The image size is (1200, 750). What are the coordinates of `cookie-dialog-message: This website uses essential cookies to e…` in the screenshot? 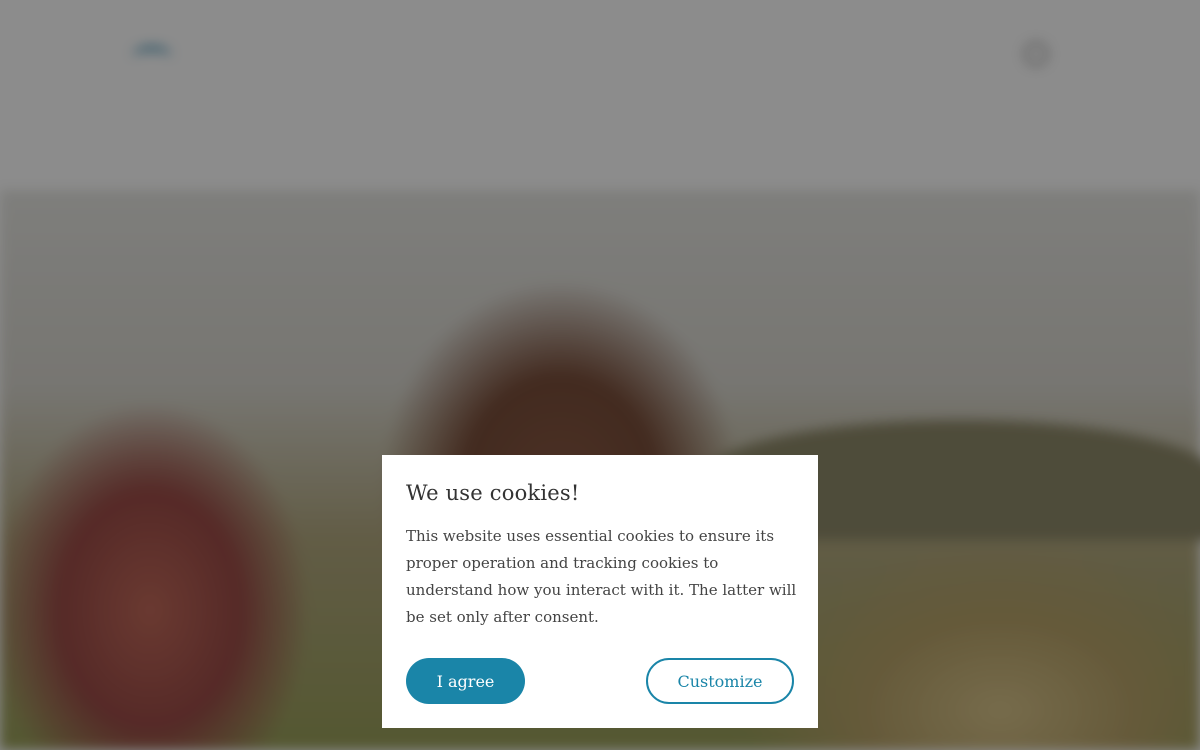 It's located at (601, 576).